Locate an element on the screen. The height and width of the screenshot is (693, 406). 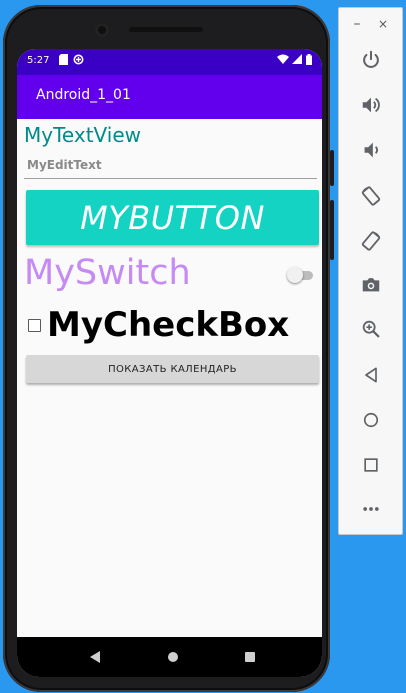
more-button is located at coordinates (371, 509).